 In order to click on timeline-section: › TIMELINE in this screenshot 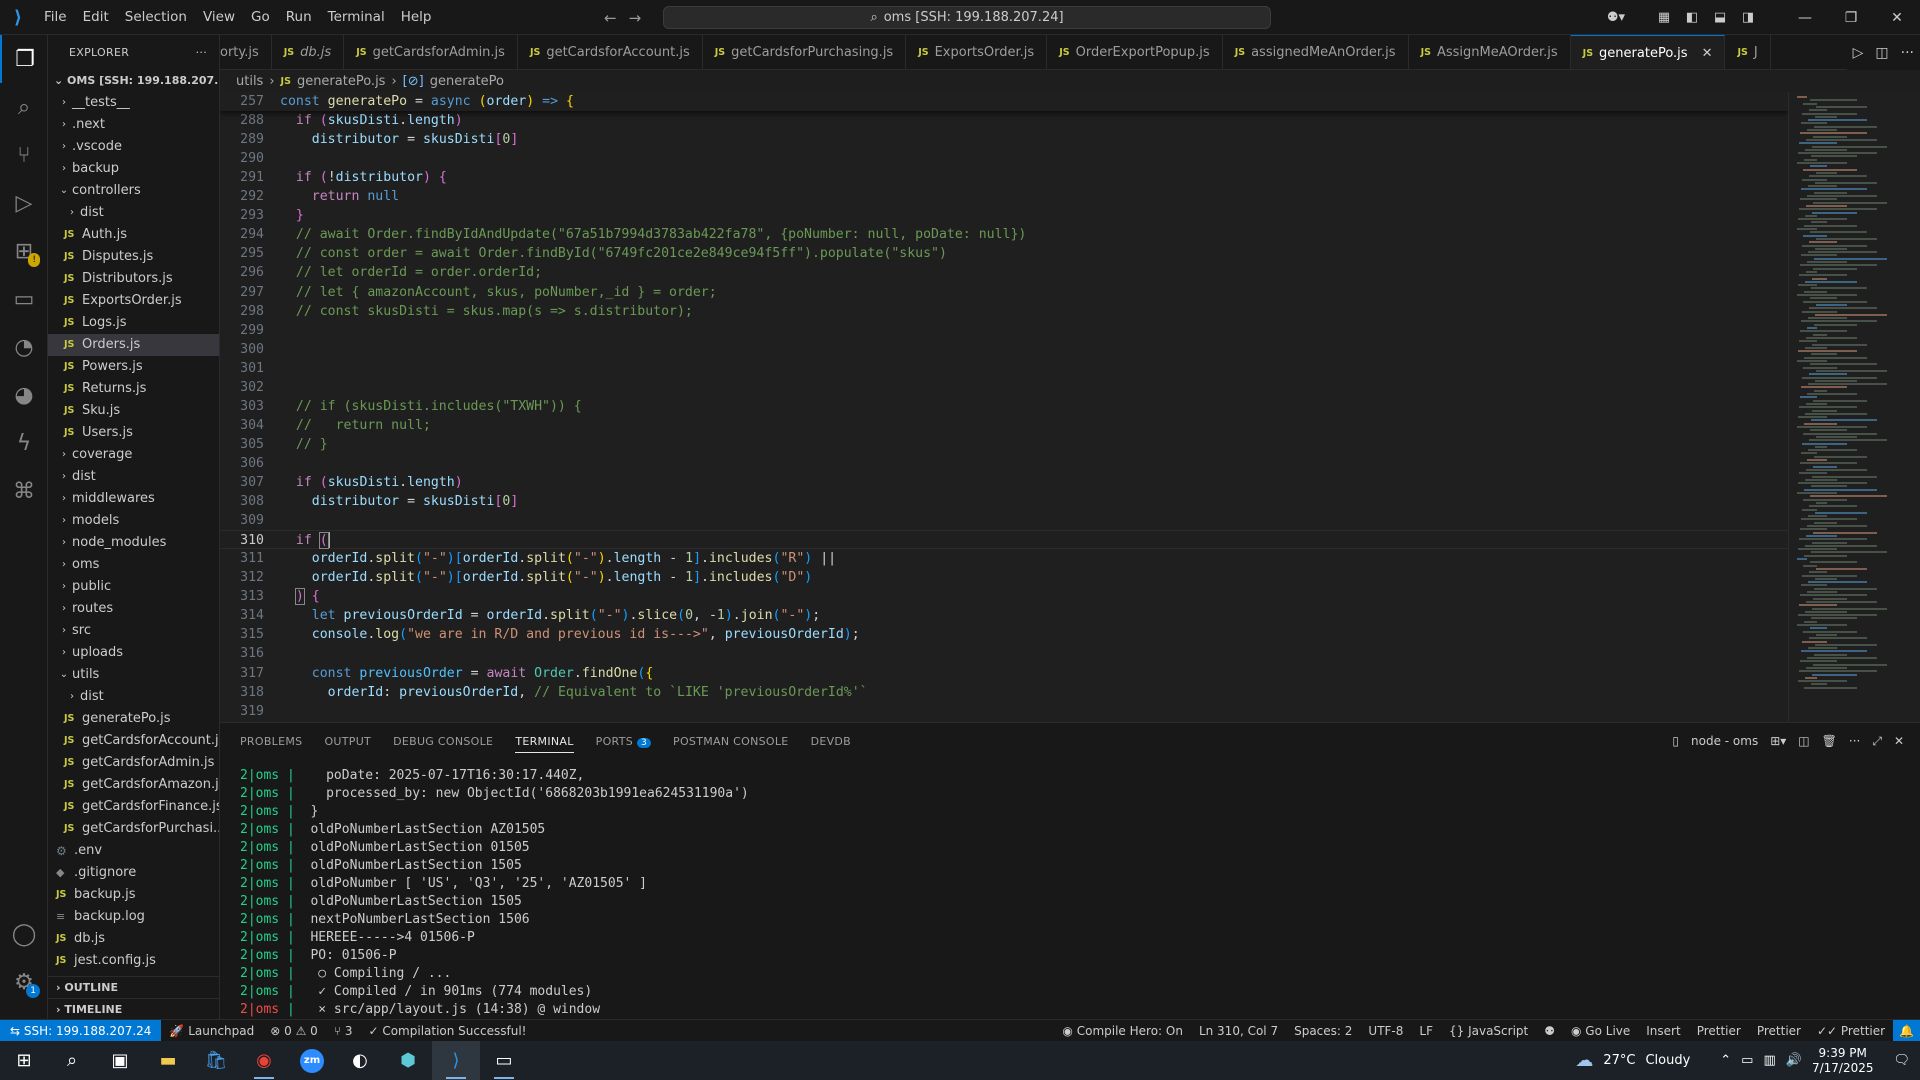, I will do `click(133, 1008)`.